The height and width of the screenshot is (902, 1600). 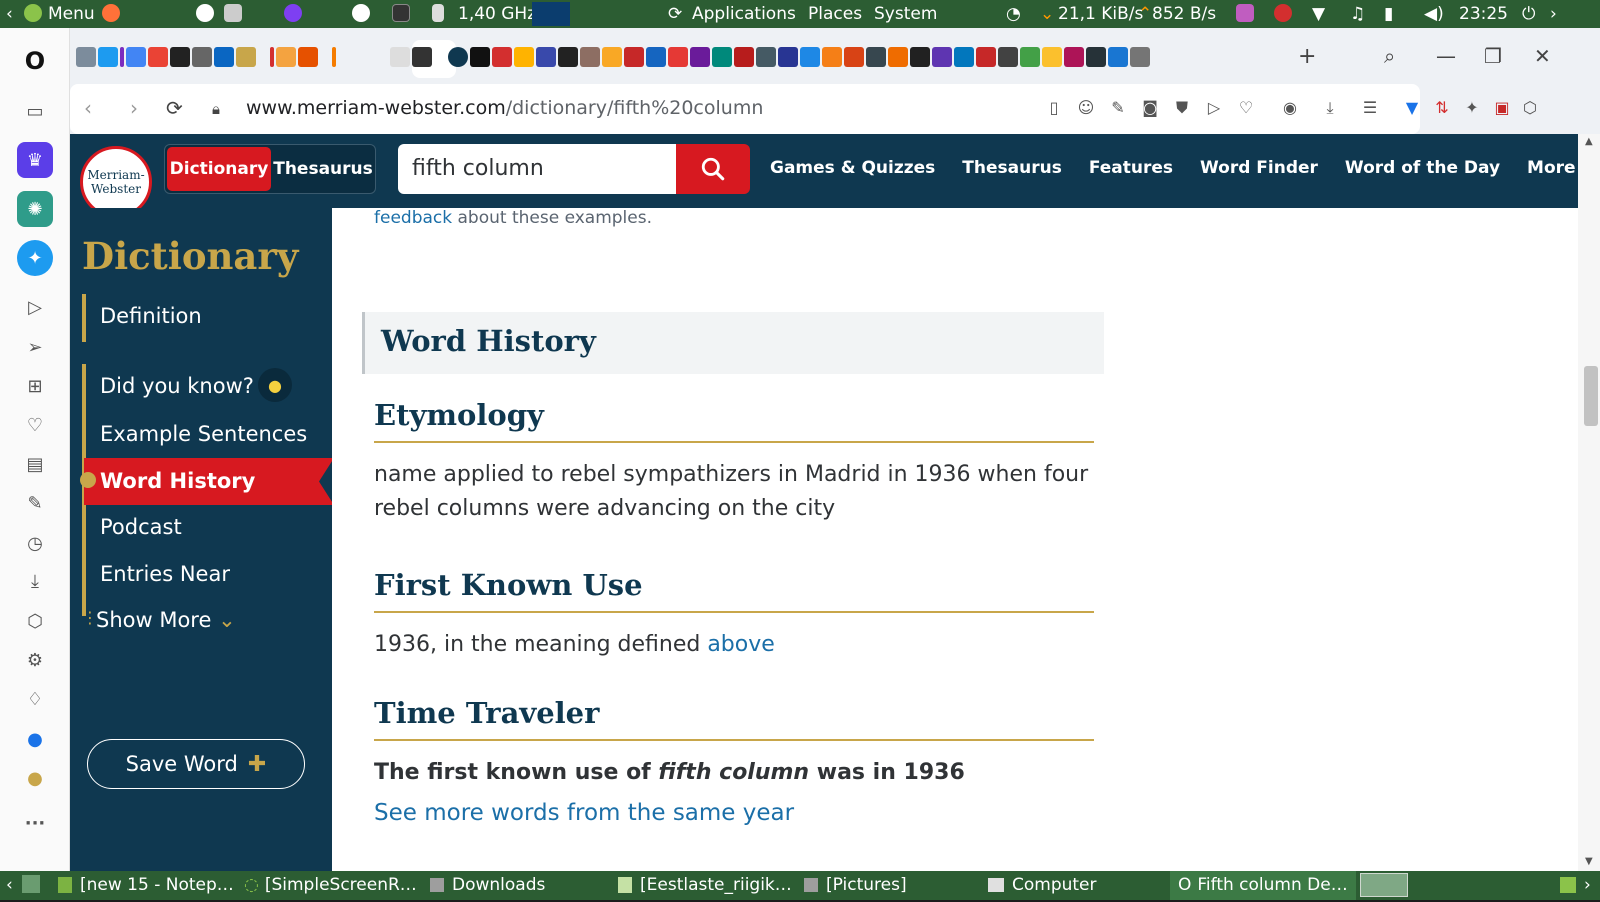 What do you see at coordinates (740, 644) in the screenshot?
I see `above-link: above` at bounding box center [740, 644].